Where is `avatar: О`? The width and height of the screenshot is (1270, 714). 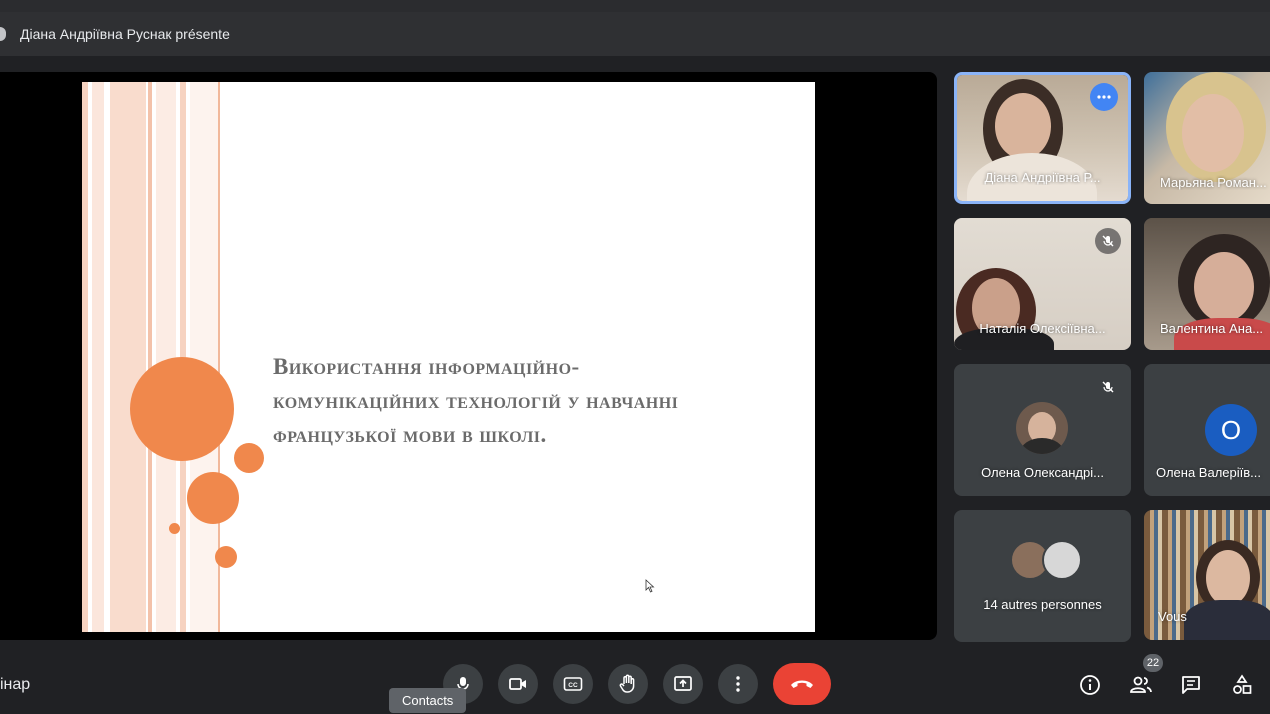 avatar: О is located at coordinates (1231, 430).